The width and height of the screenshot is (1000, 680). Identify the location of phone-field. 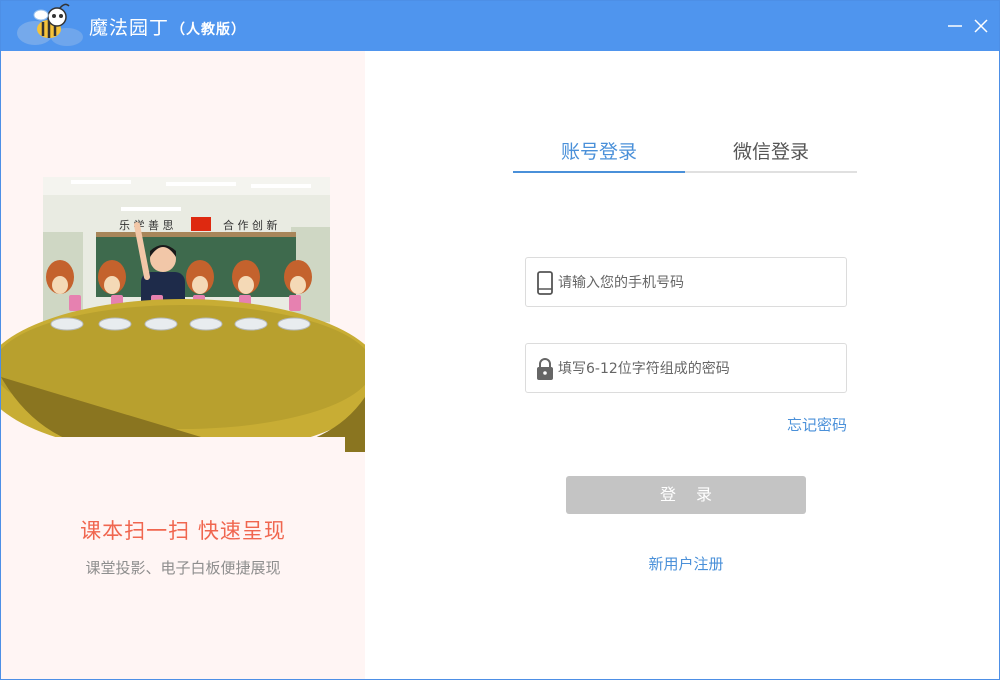
(686, 282).